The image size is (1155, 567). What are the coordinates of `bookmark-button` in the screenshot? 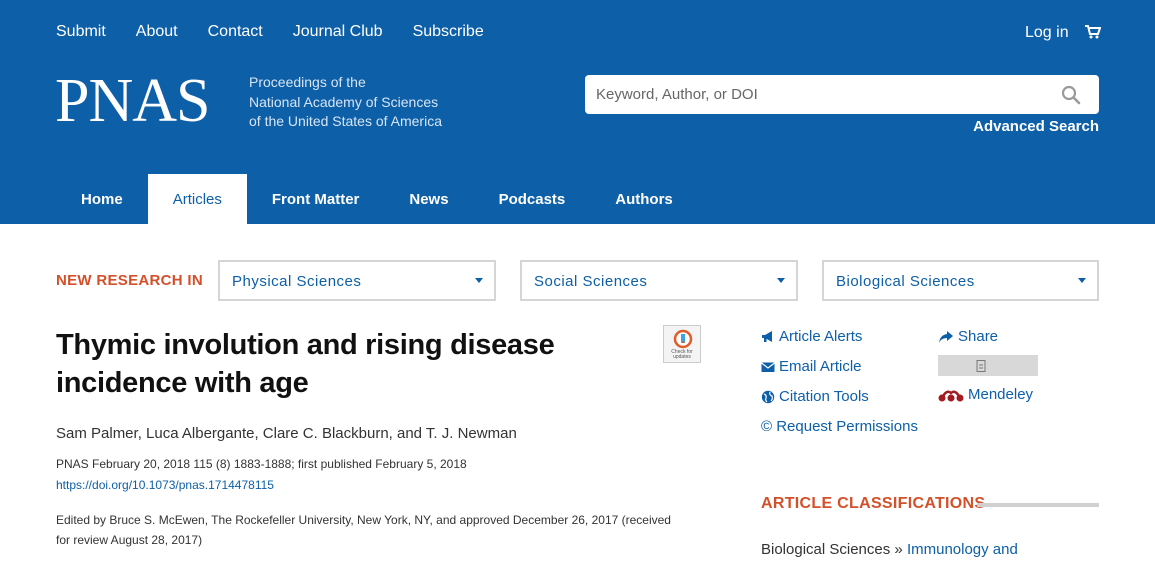 It's located at (988, 365).